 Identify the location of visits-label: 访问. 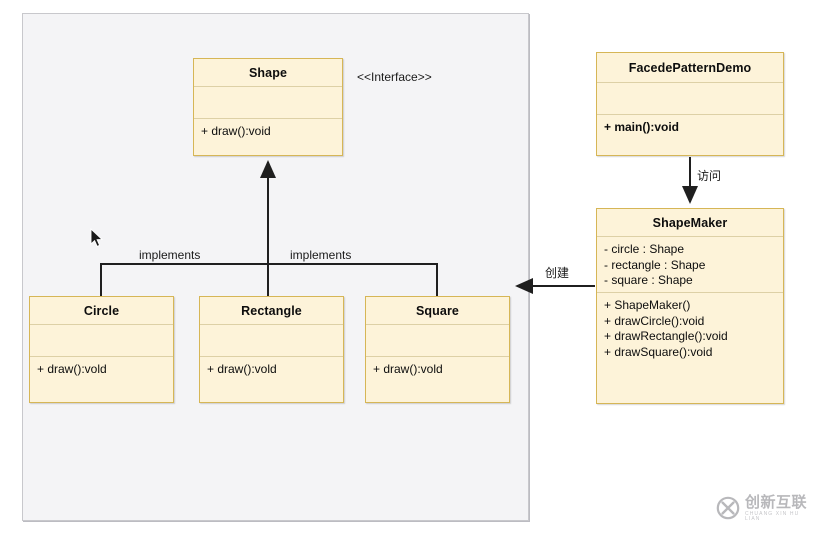
(709, 176).